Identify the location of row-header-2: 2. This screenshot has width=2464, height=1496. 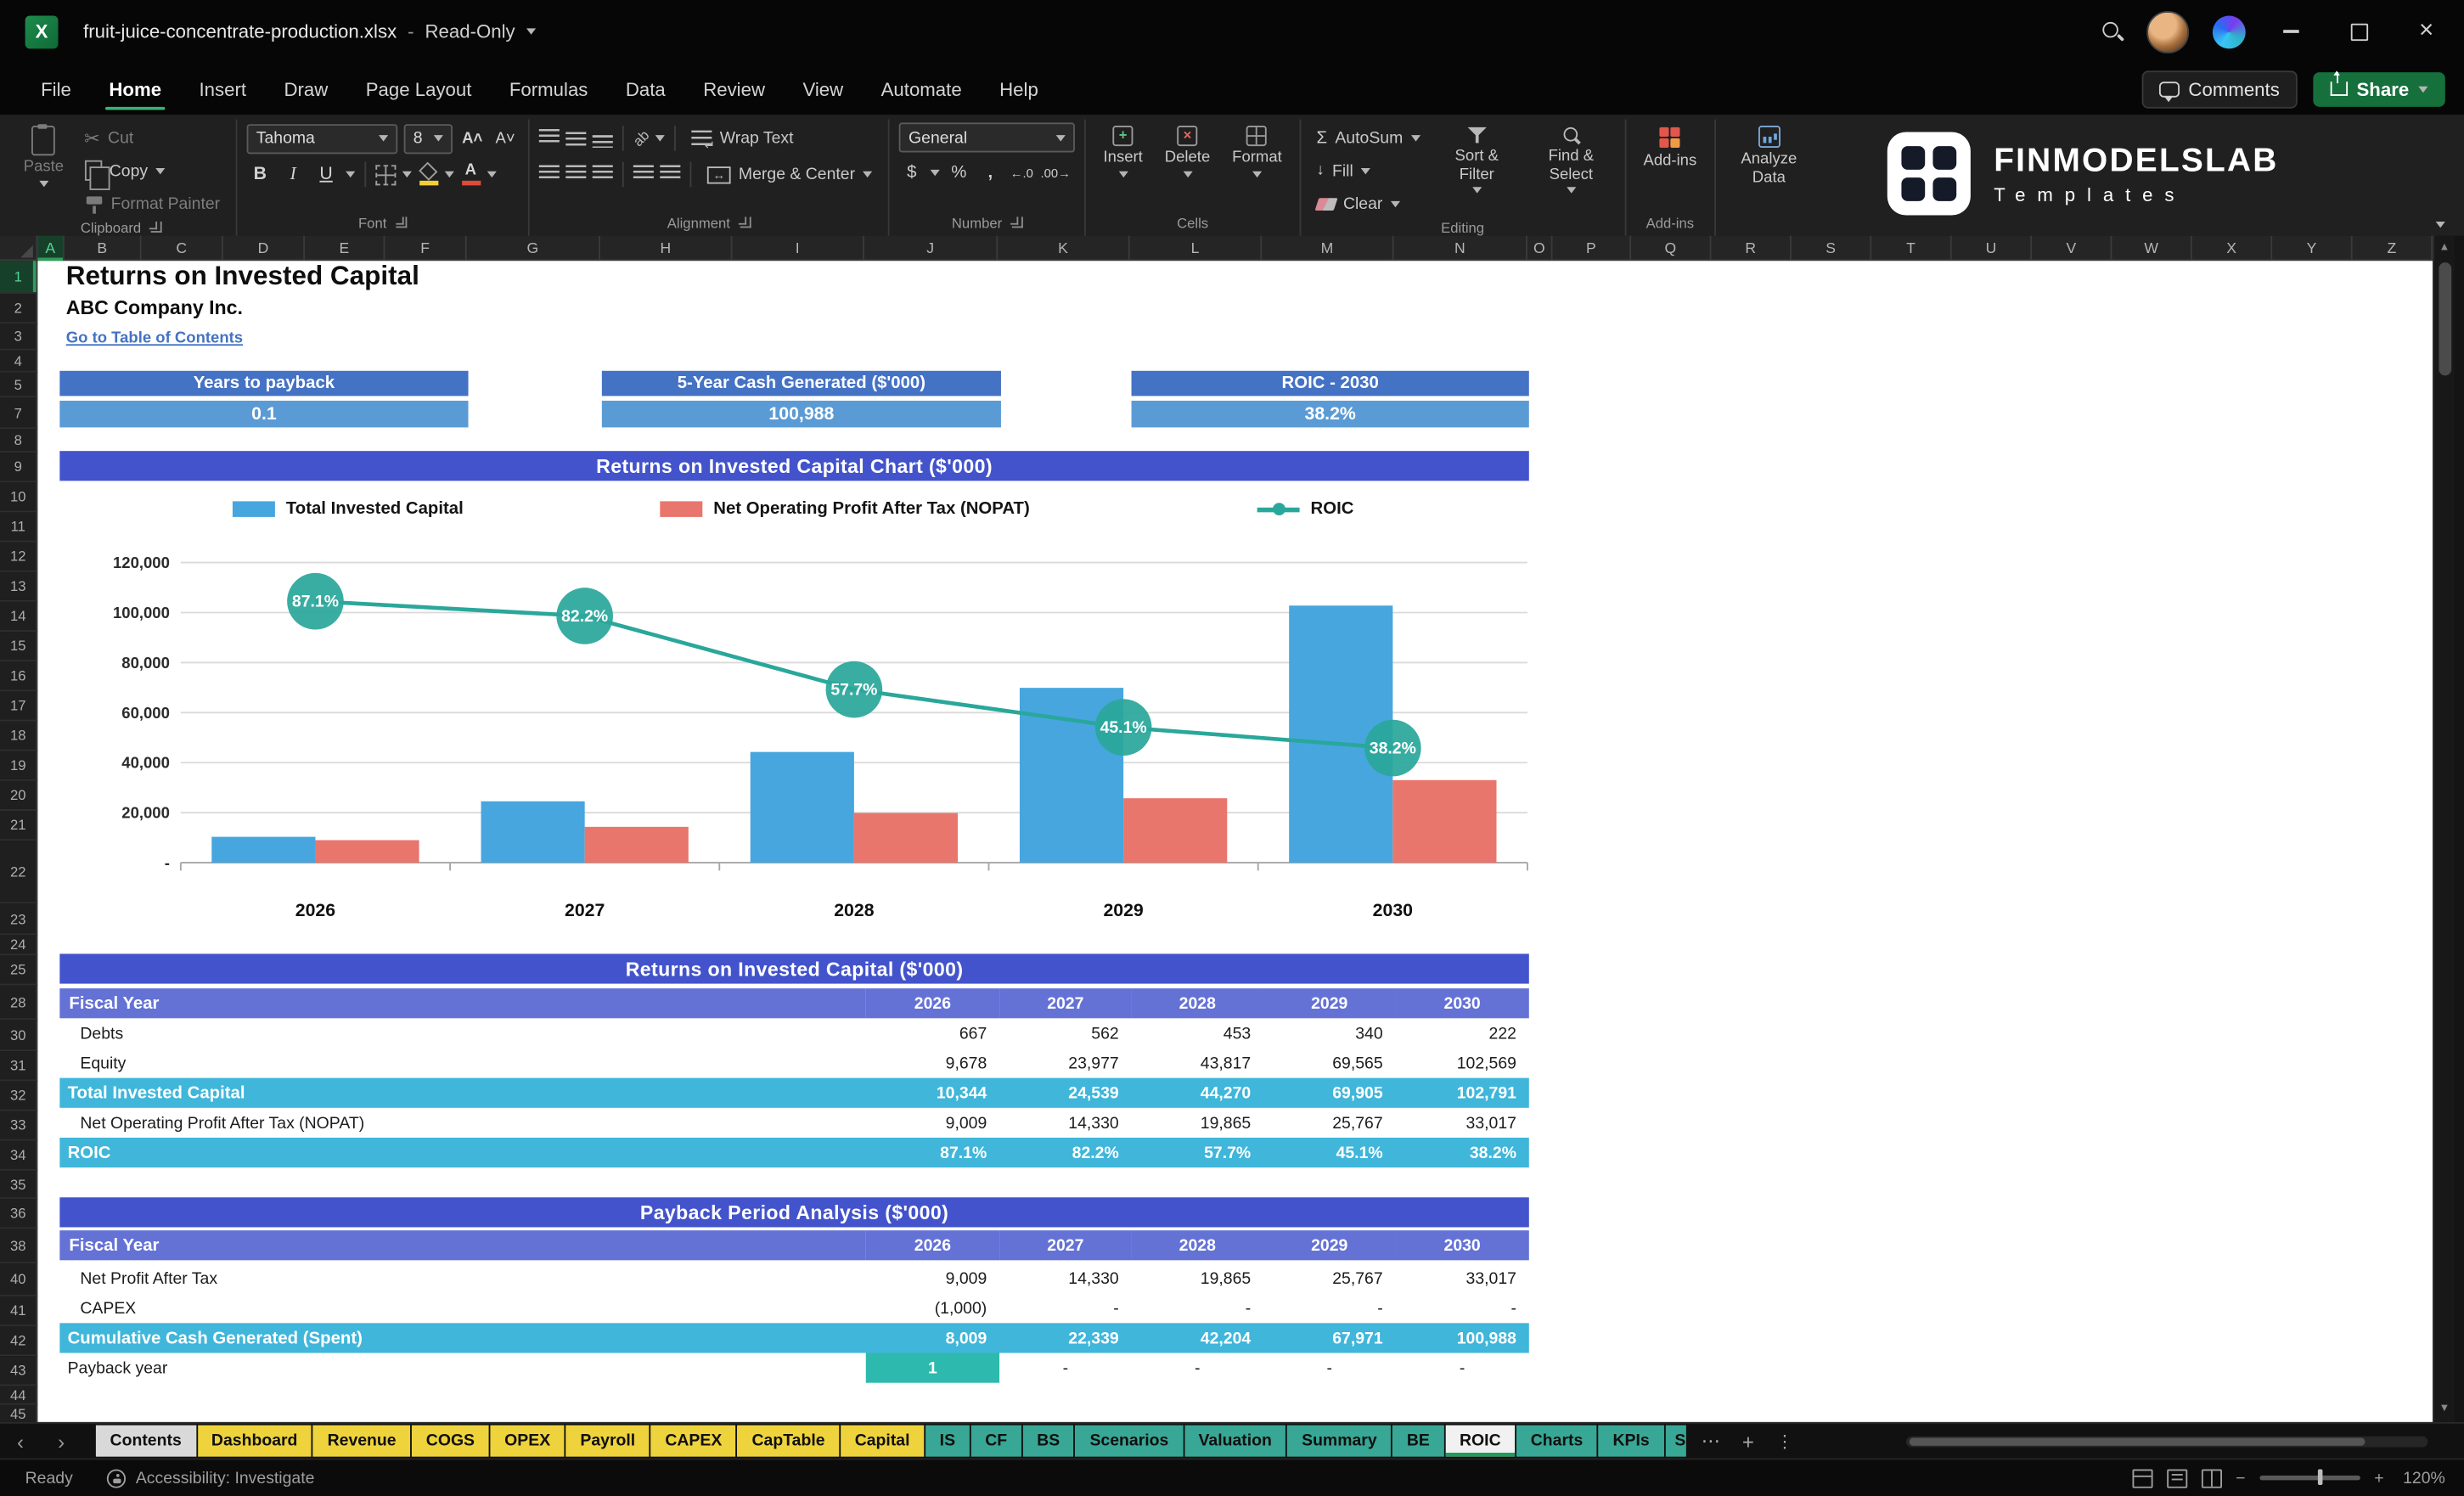
(19, 309).